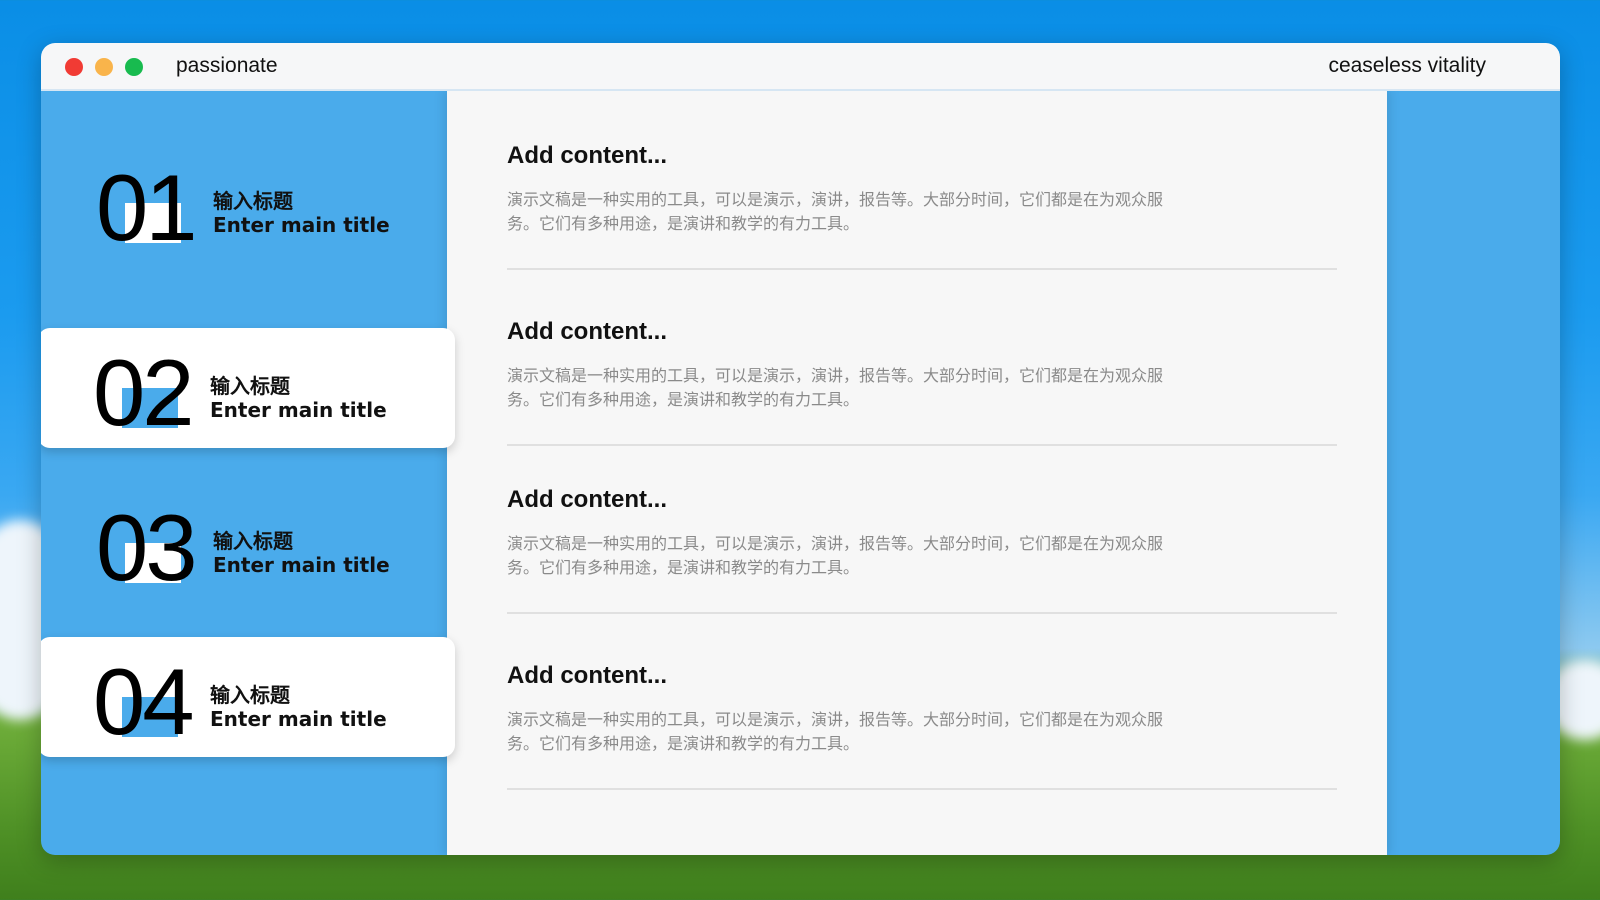 Image resolution: width=1600 pixels, height=900 pixels. I want to click on zoom-button, so click(134, 67).